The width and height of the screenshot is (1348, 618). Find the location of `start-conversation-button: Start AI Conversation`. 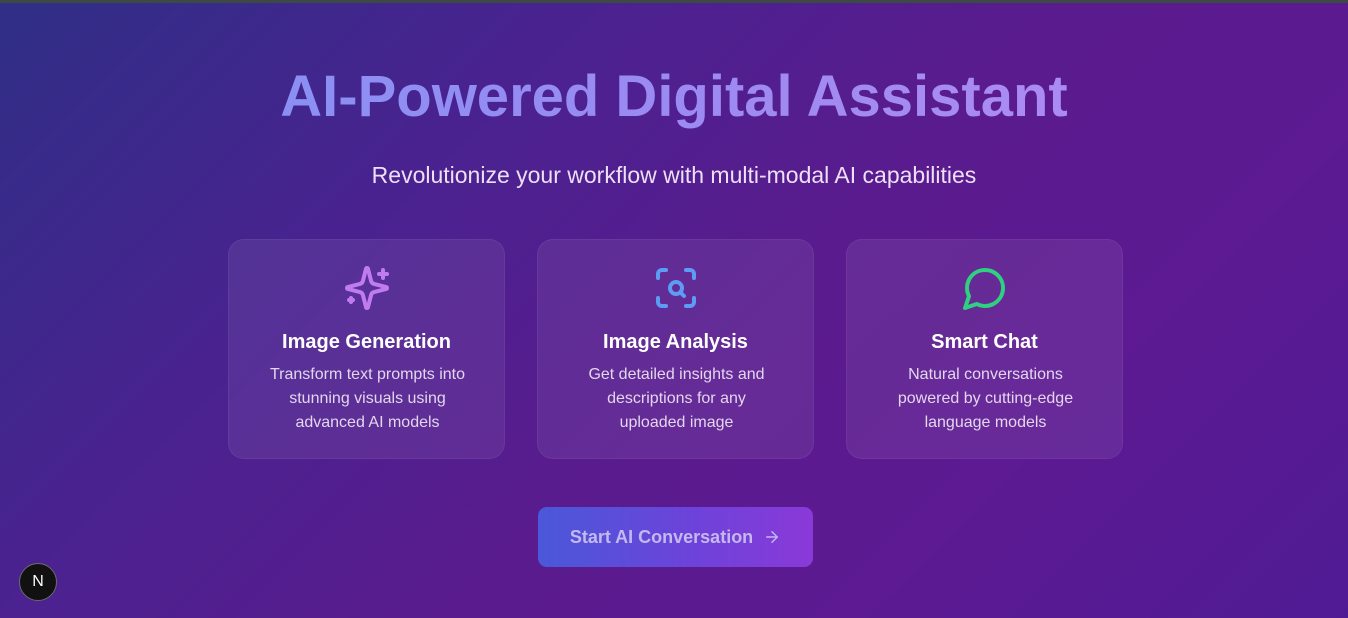

start-conversation-button: Start AI Conversation is located at coordinates (675, 537).